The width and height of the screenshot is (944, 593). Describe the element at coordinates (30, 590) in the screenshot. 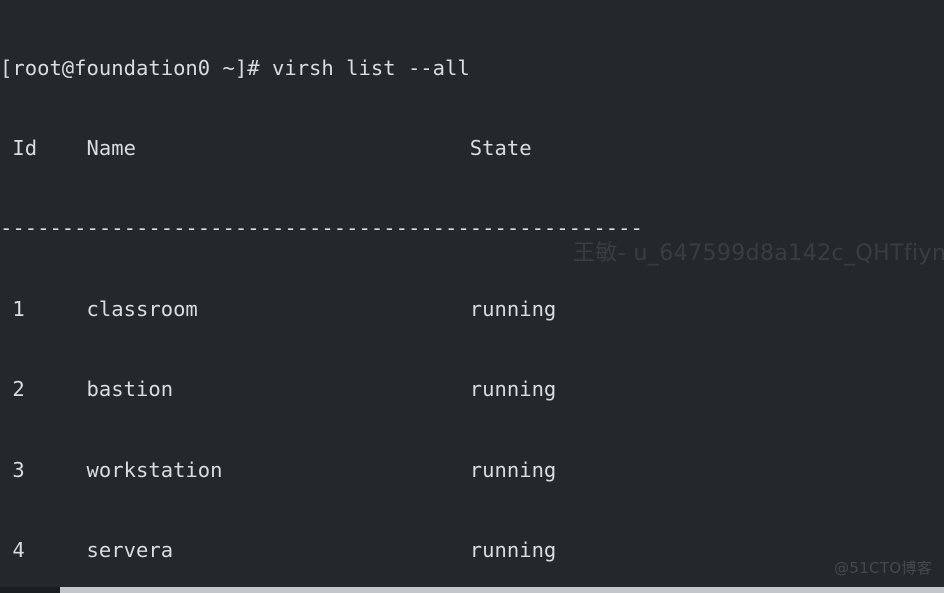

I see `window-bottom-edge-left` at that location.